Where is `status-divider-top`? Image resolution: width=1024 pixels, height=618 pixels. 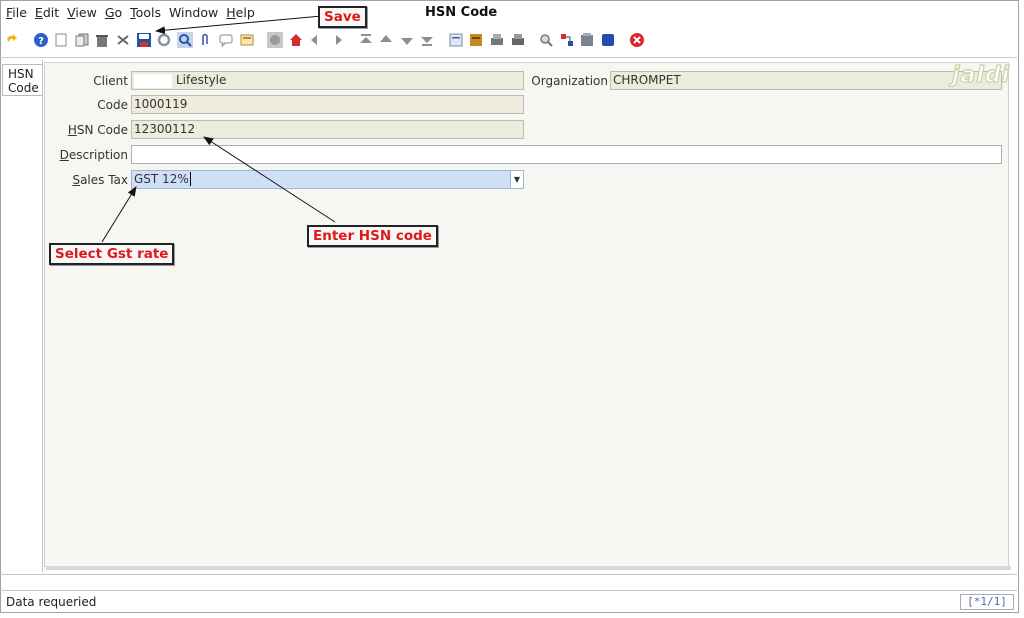 status-divider-top is located at coordinates (508, 574).